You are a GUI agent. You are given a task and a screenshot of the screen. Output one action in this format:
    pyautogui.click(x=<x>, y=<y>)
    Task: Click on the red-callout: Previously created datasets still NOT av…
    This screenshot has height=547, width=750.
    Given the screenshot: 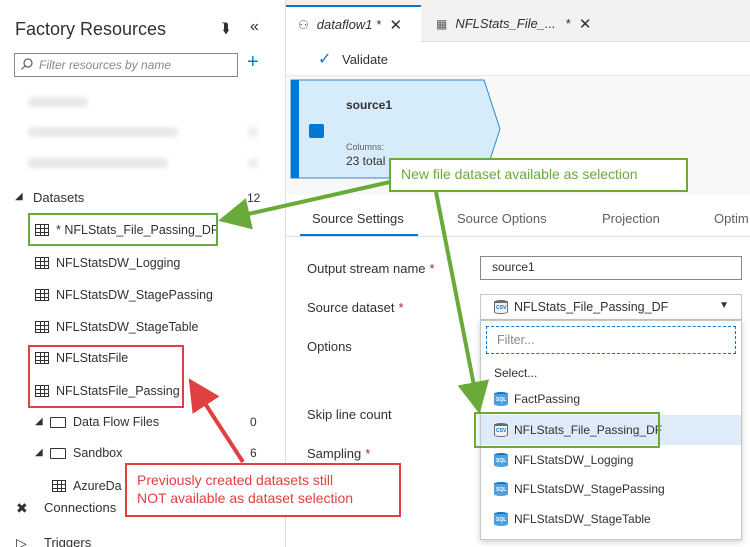 What is the action you would take?
    pyautogui.click(x=263, y=490)
    